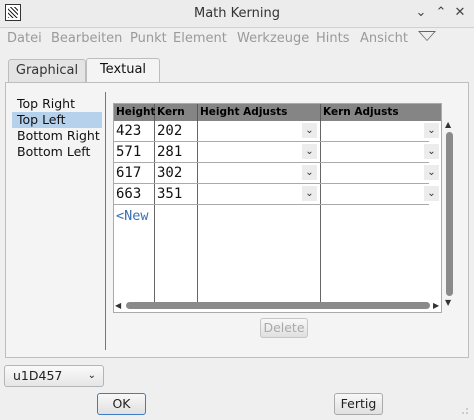 The width and height of the screenshot is (474, 420). Describe the element at coordinates (384, 38) in the screenshot. I see `menu-ansicht: Ansicht` at that location.